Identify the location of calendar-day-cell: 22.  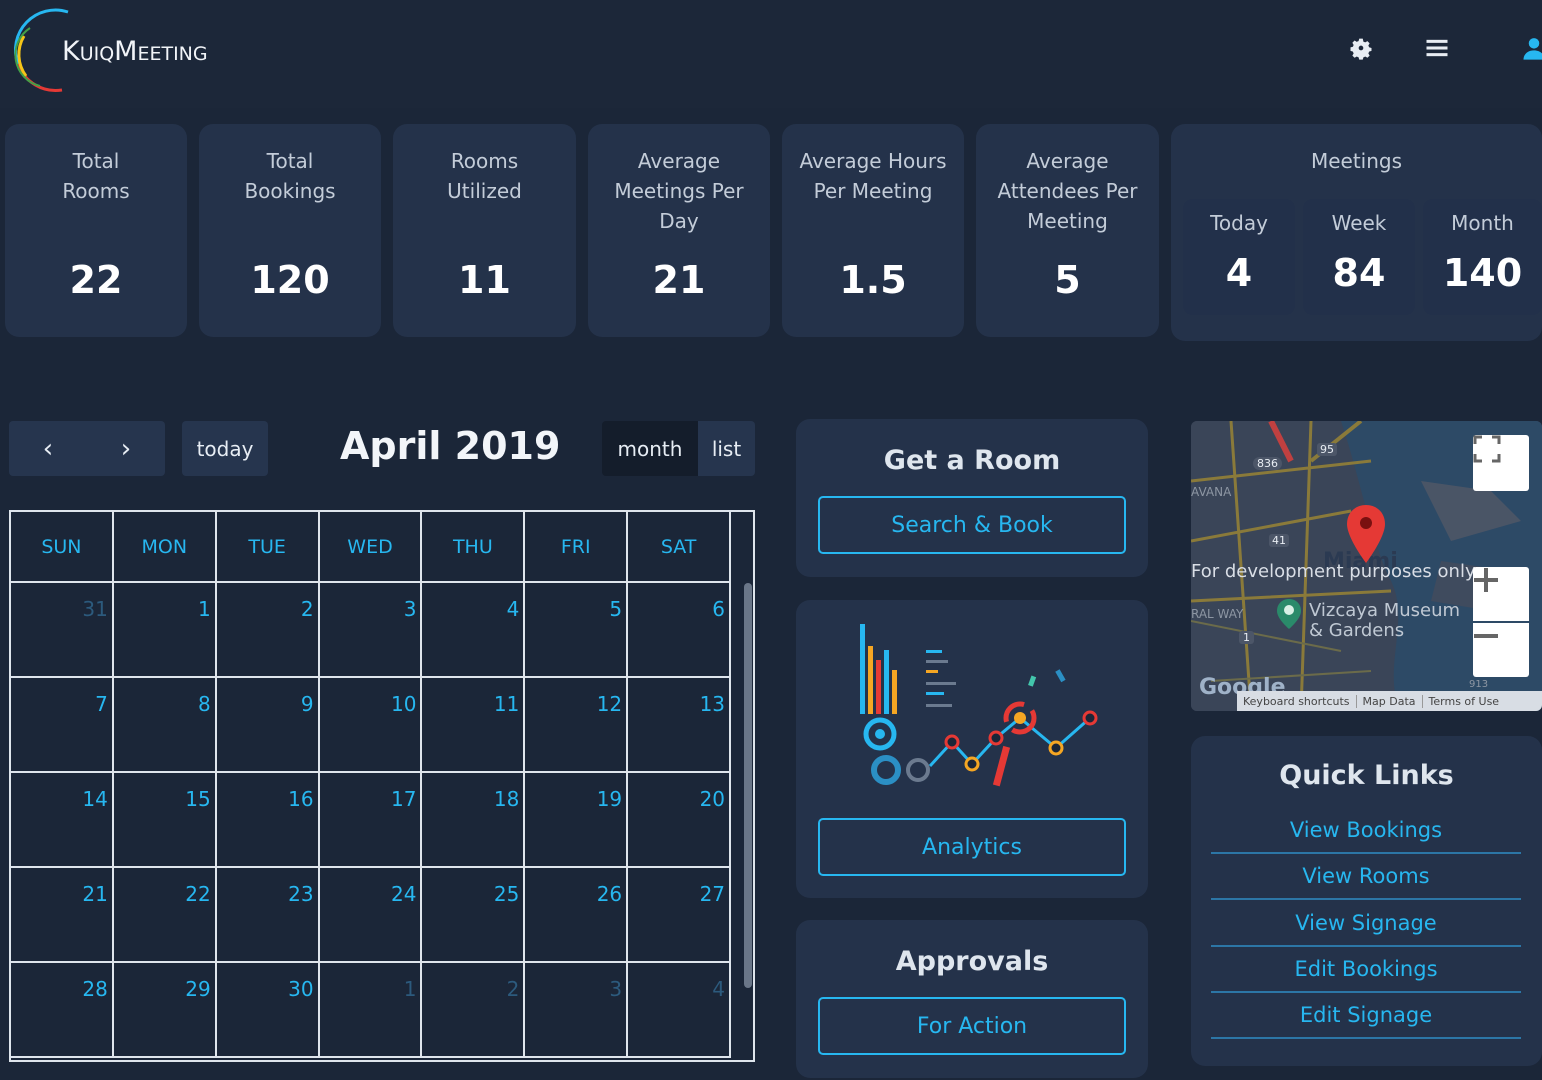
(165, 914).